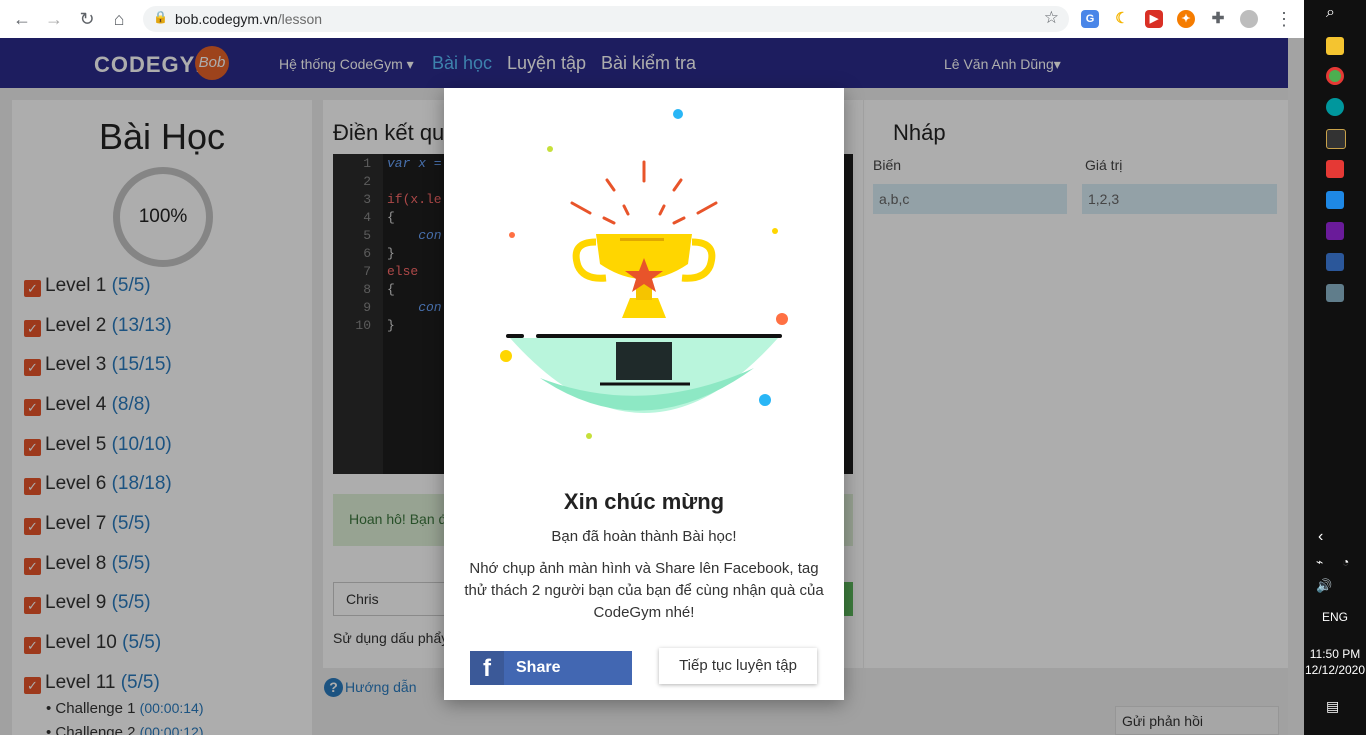 The width and height of the screenshot is (1366, 735). I want to click on os-taskbar: ⌕ ‹ ⌁ ◔ 🔊 ENG 11:50 PM 12/12/2020 ▤, so click(1335, 367).